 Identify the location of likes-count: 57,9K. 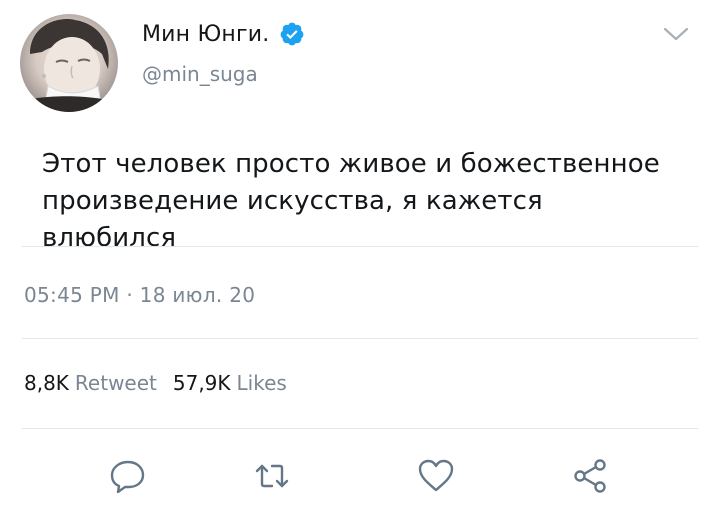
(201, 383).